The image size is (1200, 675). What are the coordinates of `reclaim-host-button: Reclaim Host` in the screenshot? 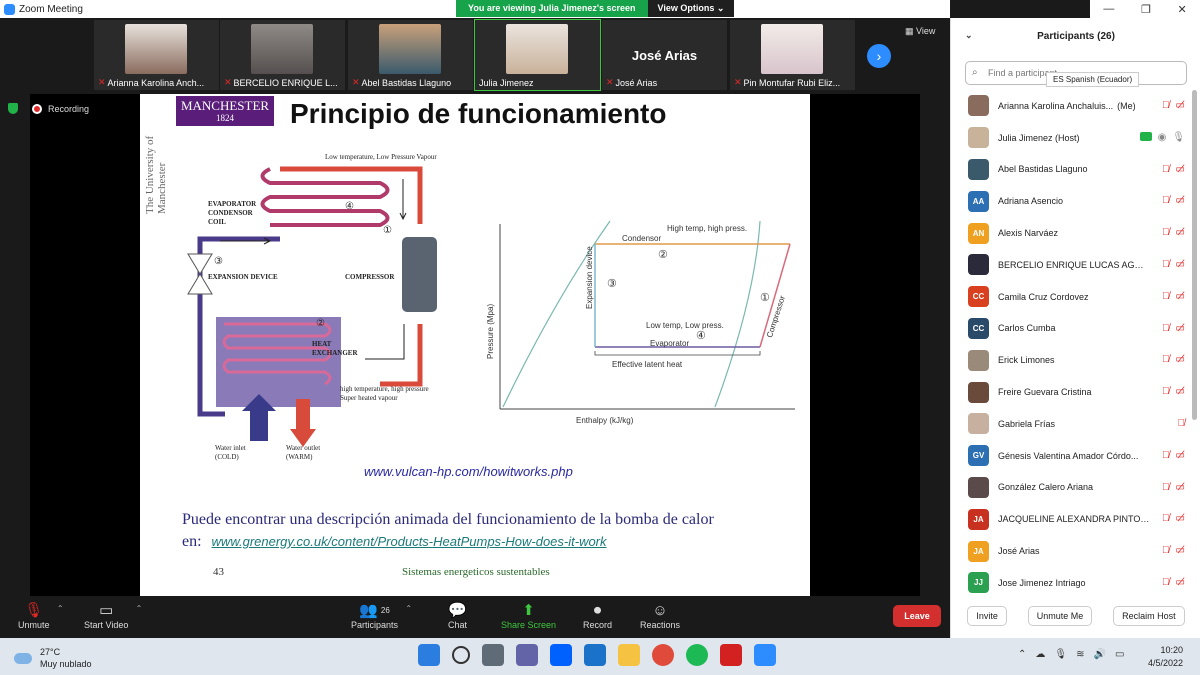 It's located at (1149, 616).